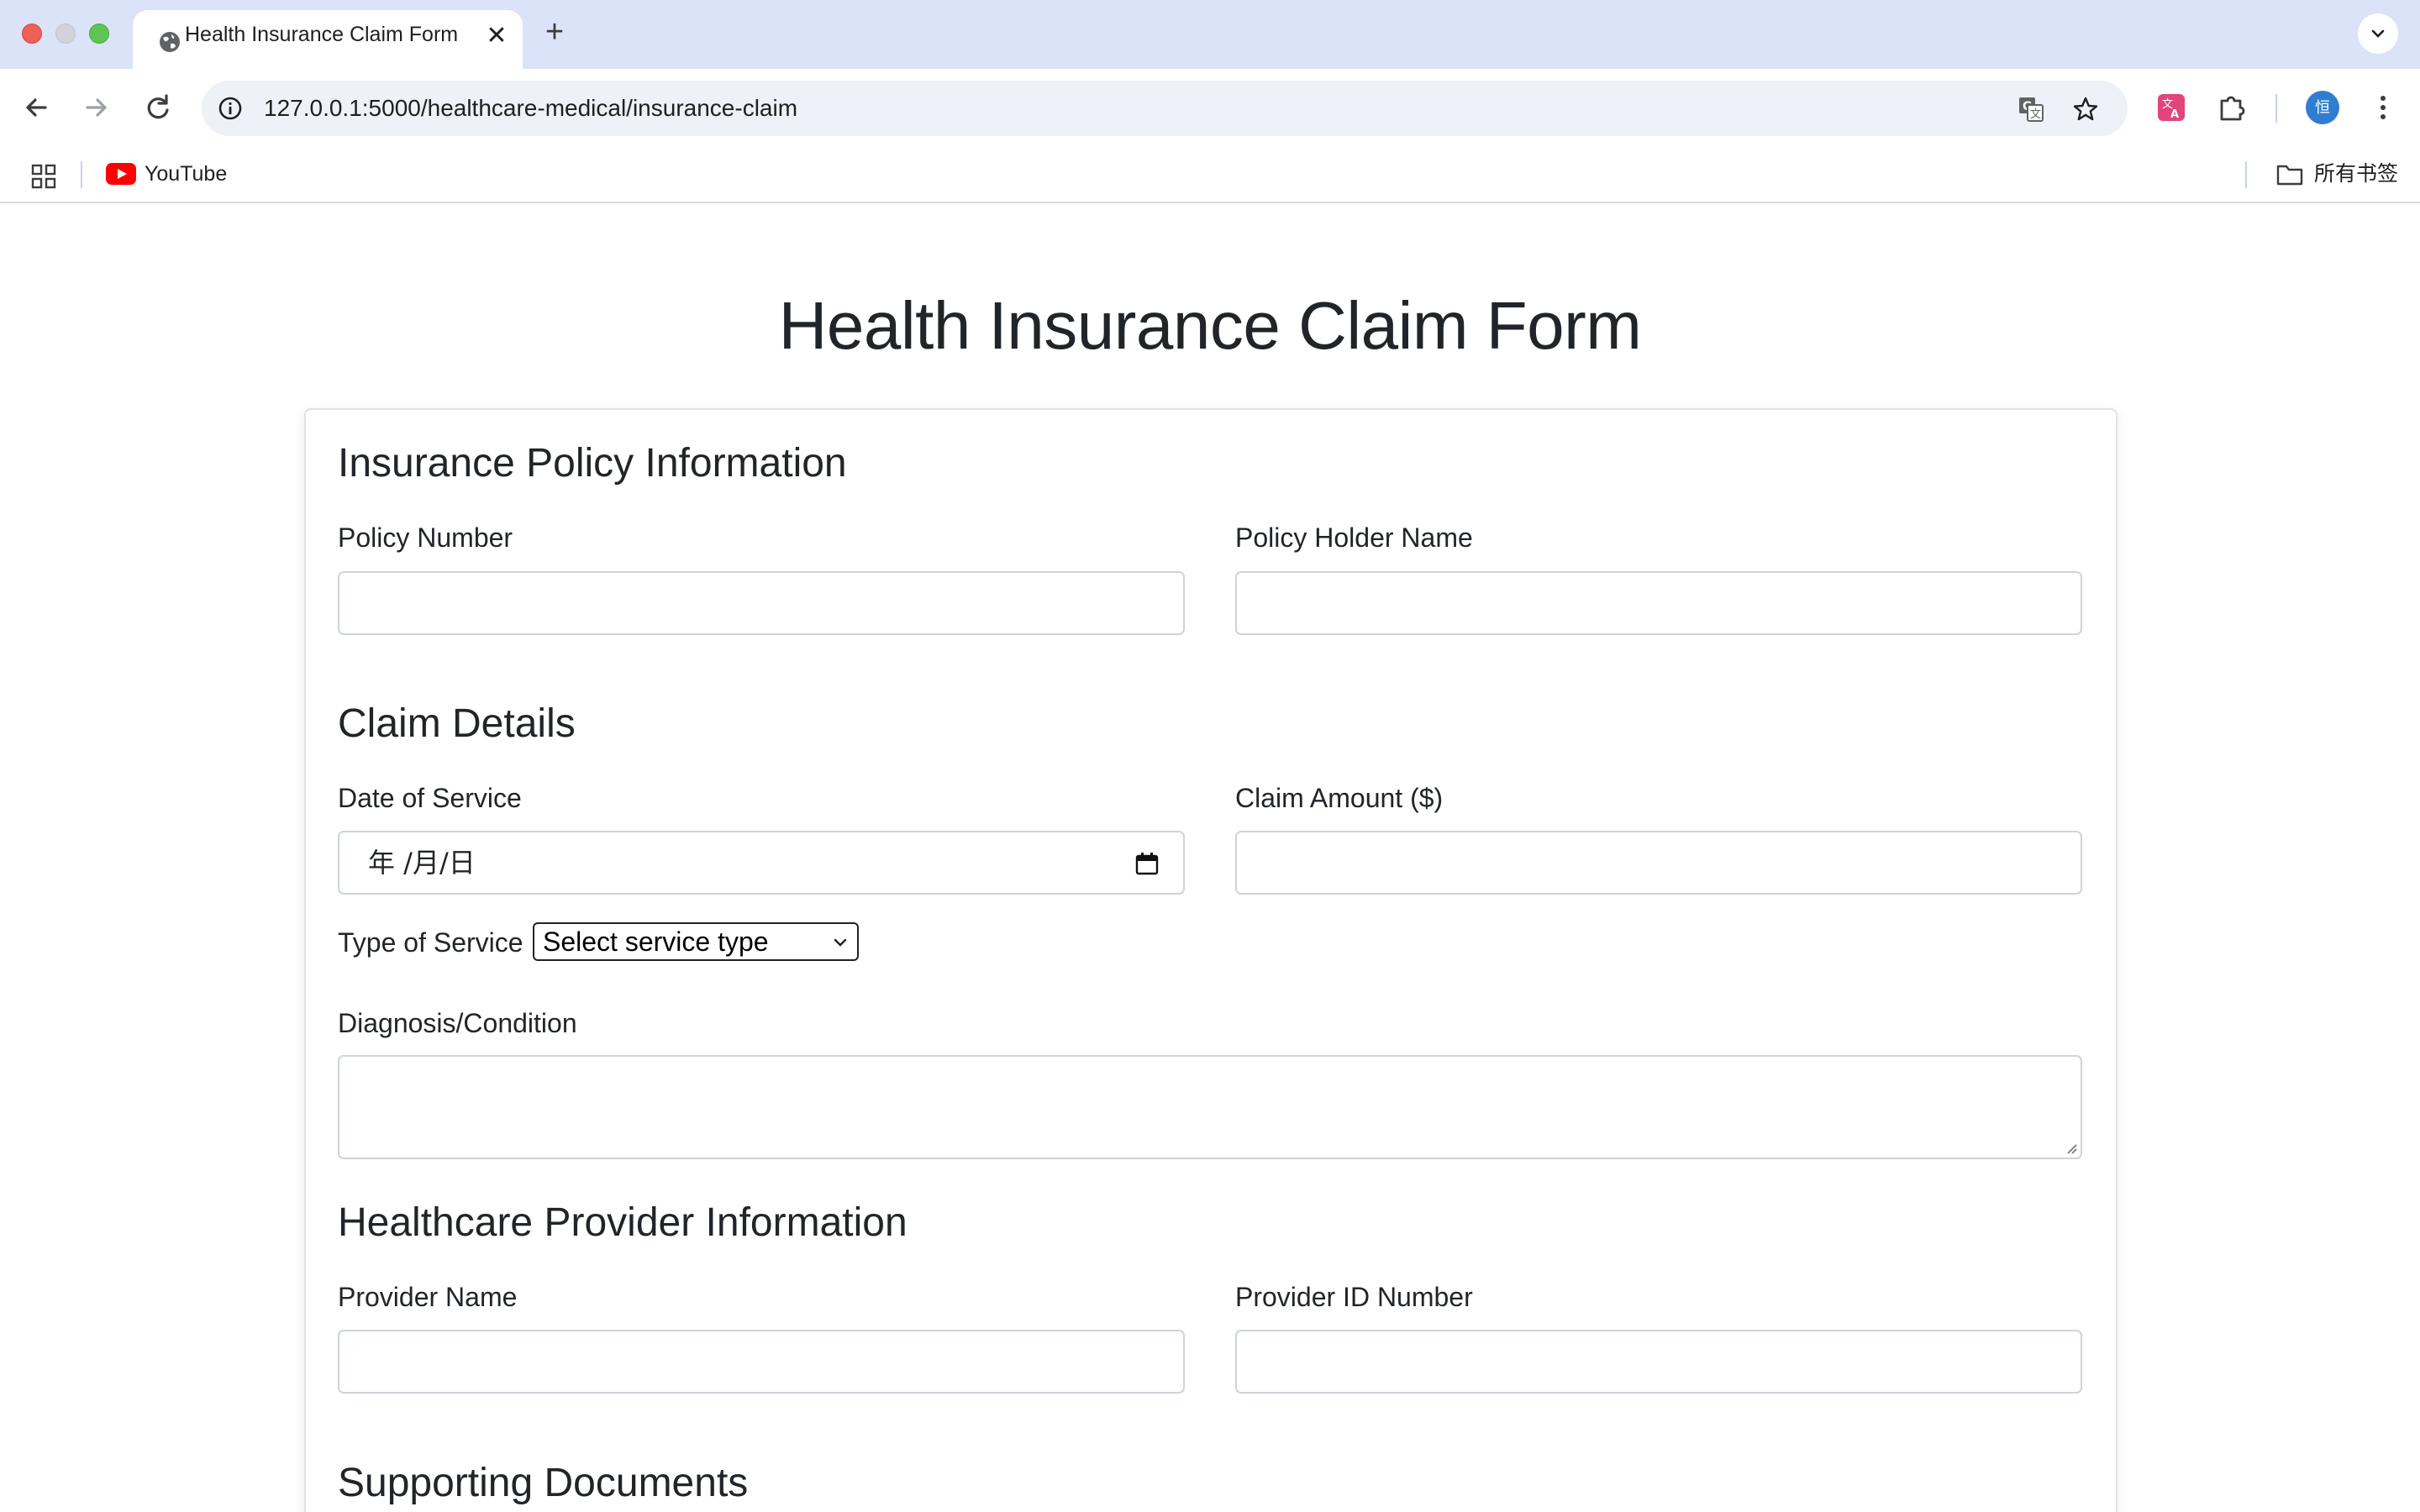 The height and width of the screenshot is (1512, 2420). Describe the element at coordinates (623, 1222) in the screenshot. I see `section-title-provider: Healthcare Provider Information` at that location.